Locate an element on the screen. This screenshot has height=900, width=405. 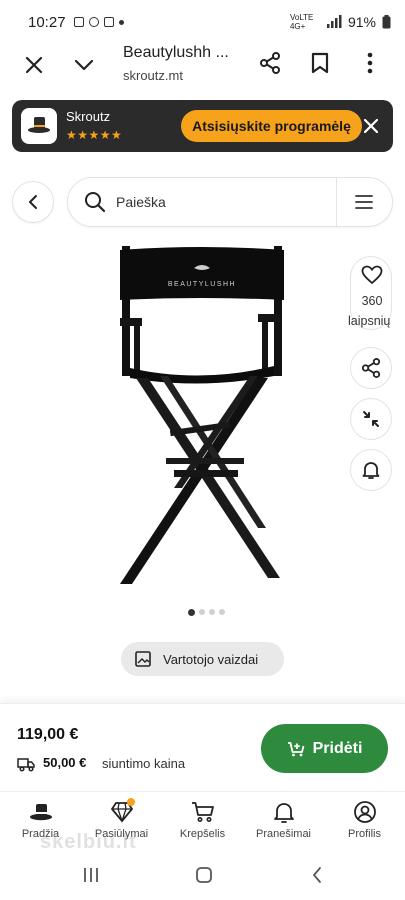
banner-close-icon is located at coordinates (371, 126).